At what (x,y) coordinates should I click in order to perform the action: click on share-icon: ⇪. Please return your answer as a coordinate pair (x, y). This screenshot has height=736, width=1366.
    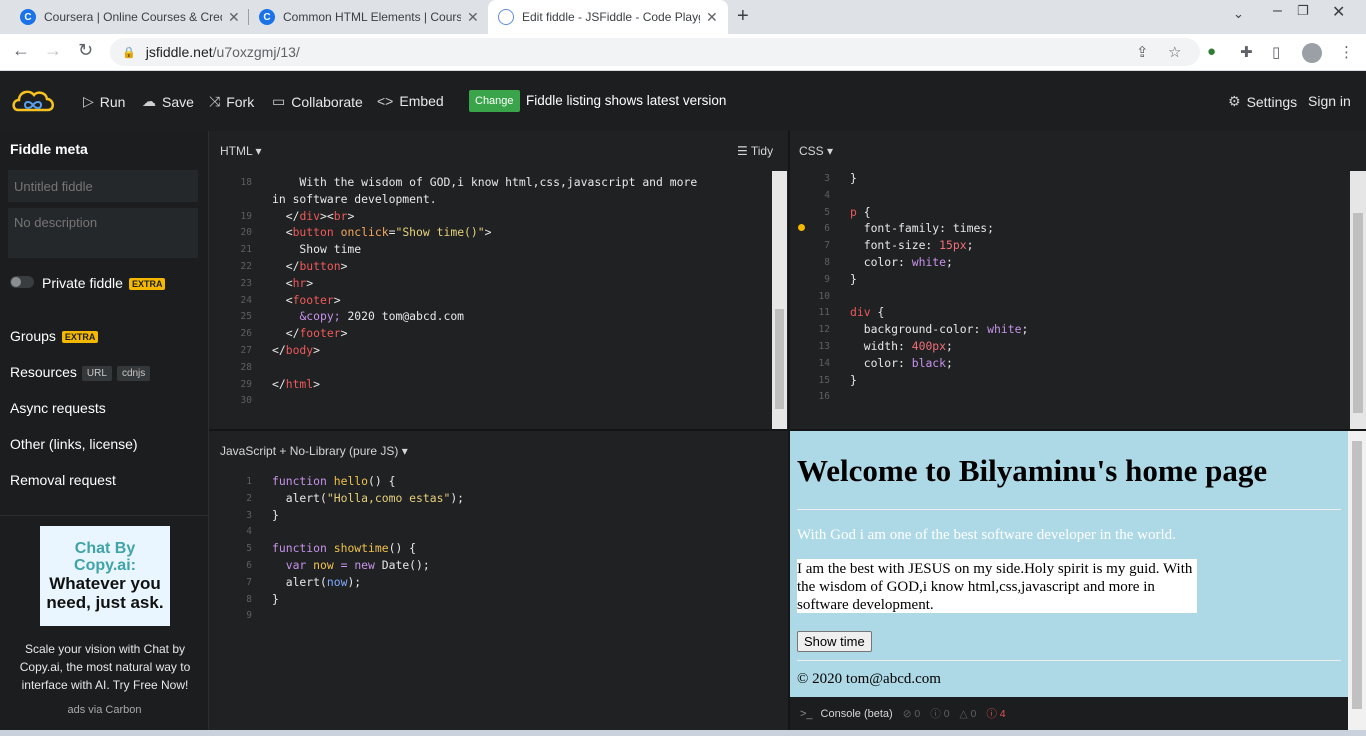
    Looking at the image, I should click on (1142, 52).